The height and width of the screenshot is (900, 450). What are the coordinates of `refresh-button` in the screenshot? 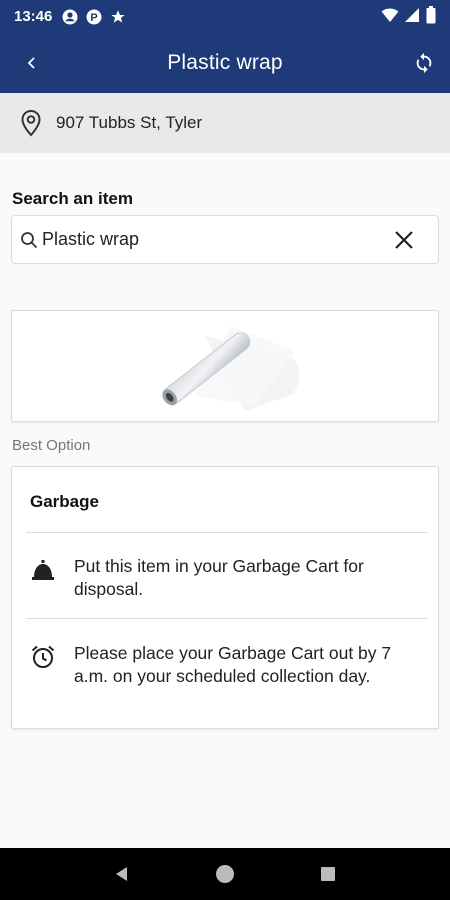 It's located at (424, 63).